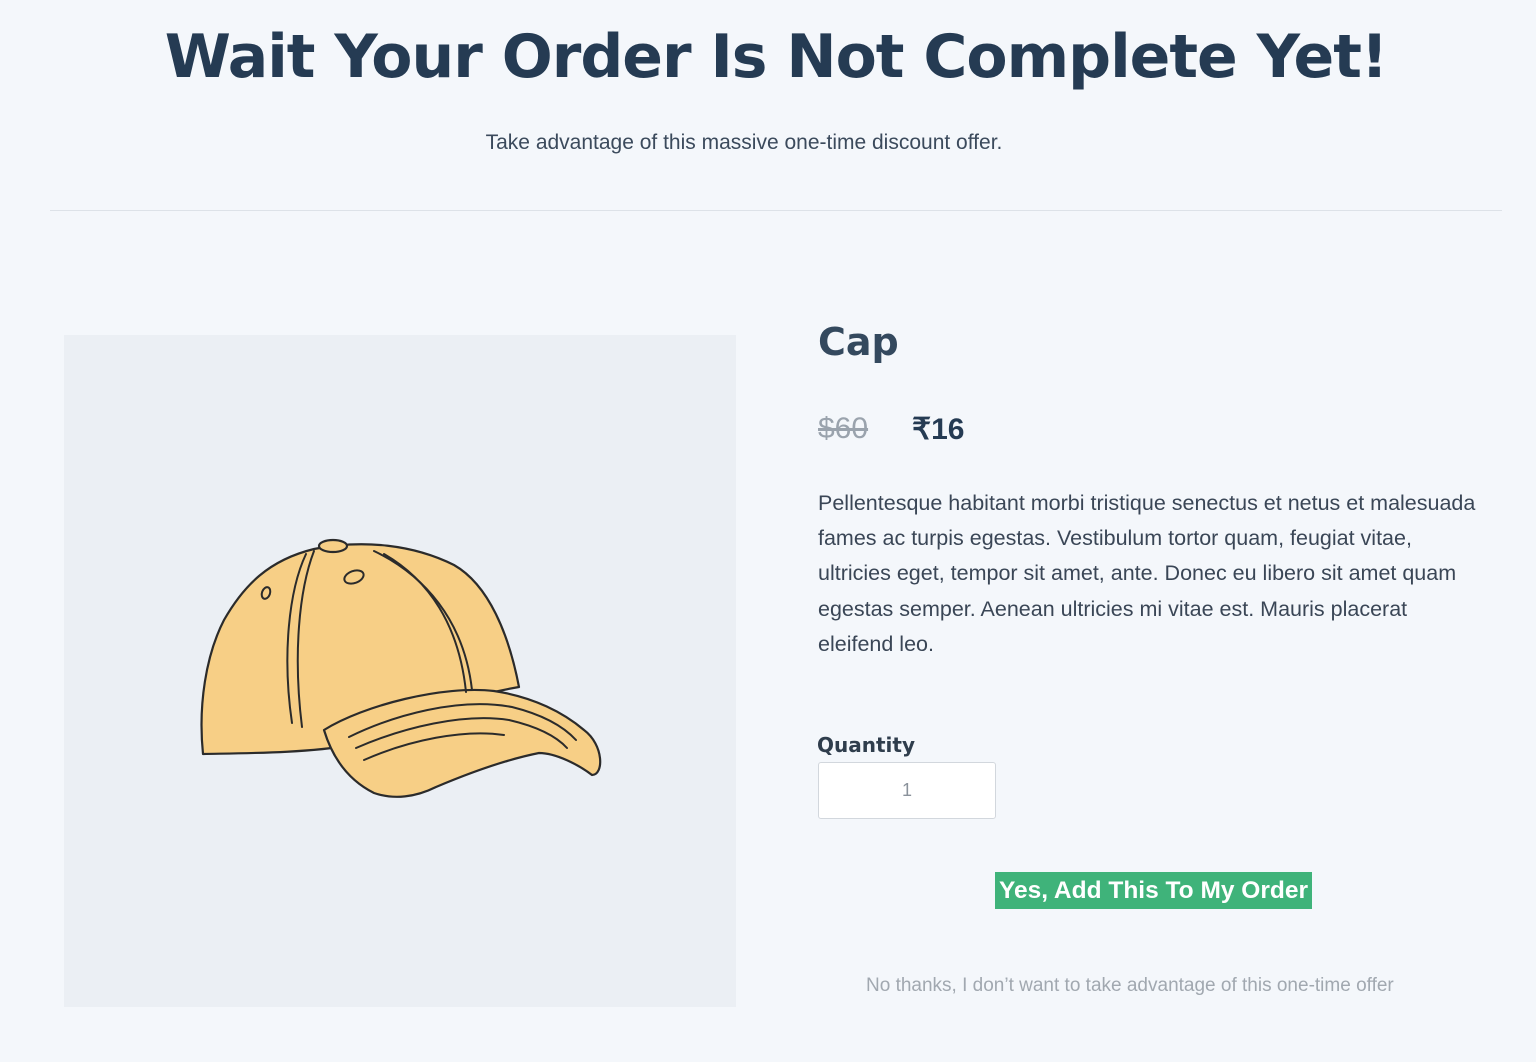  Describe the element at coordinates (858, 342) in the screenshot. I see `product-name: Cap` at that location.